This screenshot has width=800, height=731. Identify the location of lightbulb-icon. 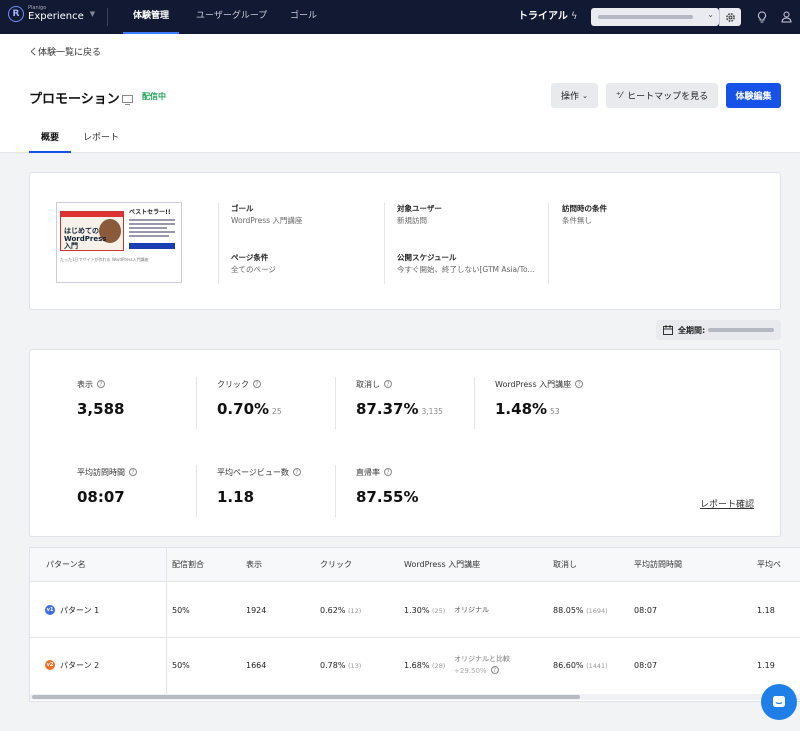
(762, 17).